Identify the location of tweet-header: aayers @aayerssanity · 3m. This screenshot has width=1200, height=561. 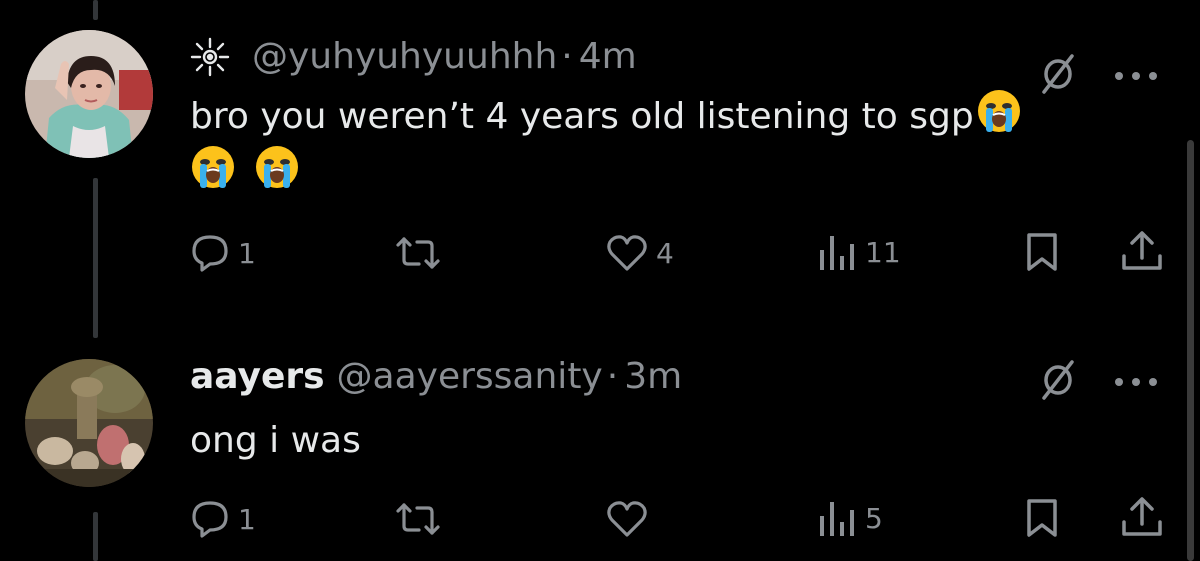
(436, 377).